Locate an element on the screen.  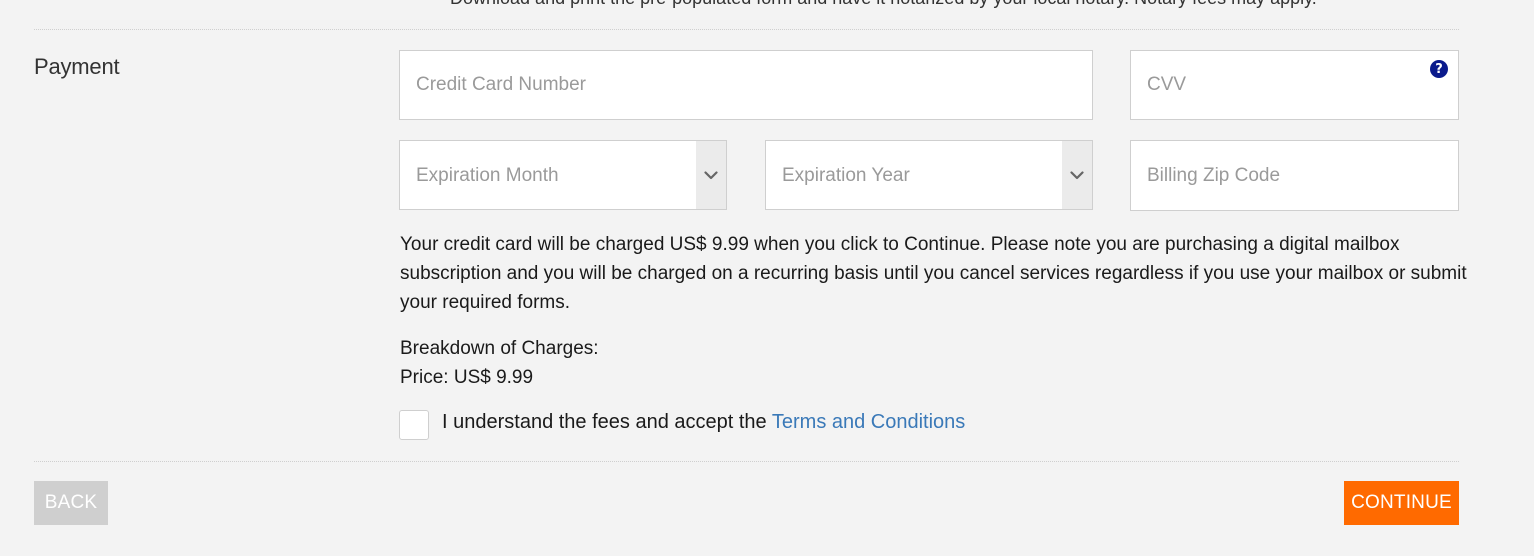
card-number-field-wrapper is located at coordinates (746, 85).